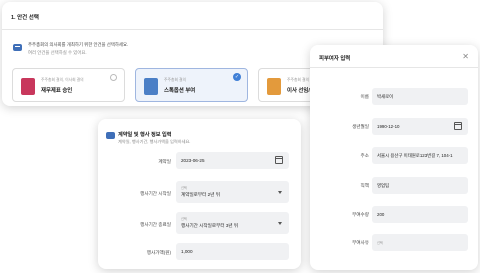 The image size is (480, 273). What do you see at coordinates (180, 91) in the screenshot?
I see `option-label: 스톡옵션 부여` at bounding box center [180, 91].